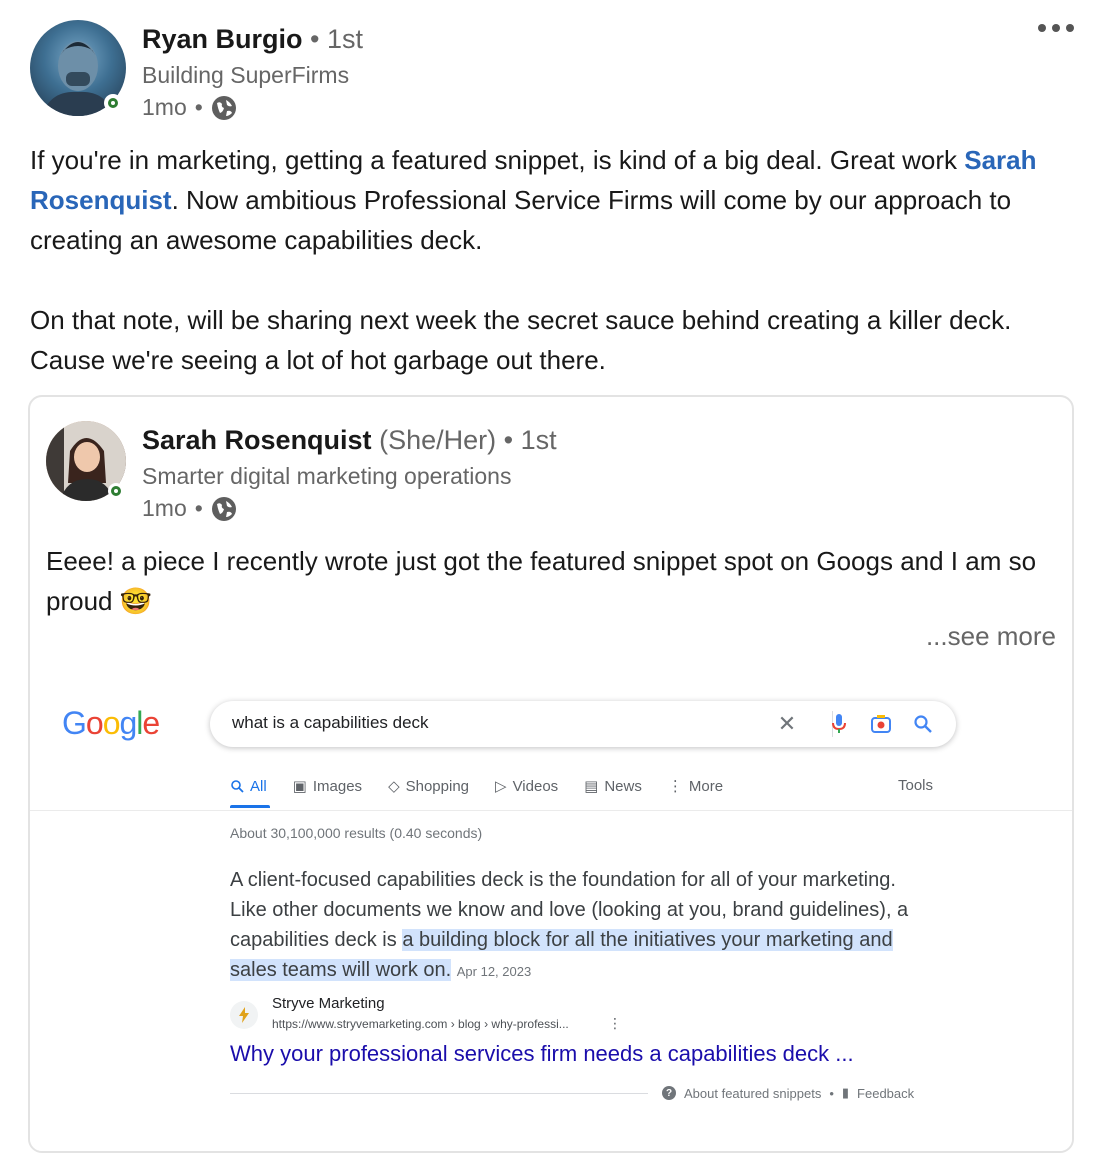 This screenshot has width=1104, height=1170. Describe the element at coordinates (327, 786) in the screenshot. I see `tab-images: ▣ Images` at that location.